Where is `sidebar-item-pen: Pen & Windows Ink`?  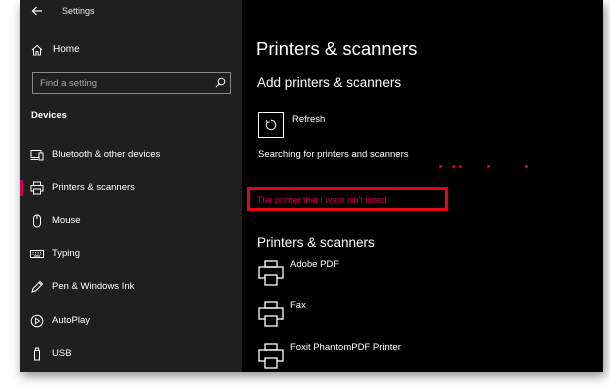
sidebar-item-pen: Pen & Windows Ink is located at coordinates (131, 287).